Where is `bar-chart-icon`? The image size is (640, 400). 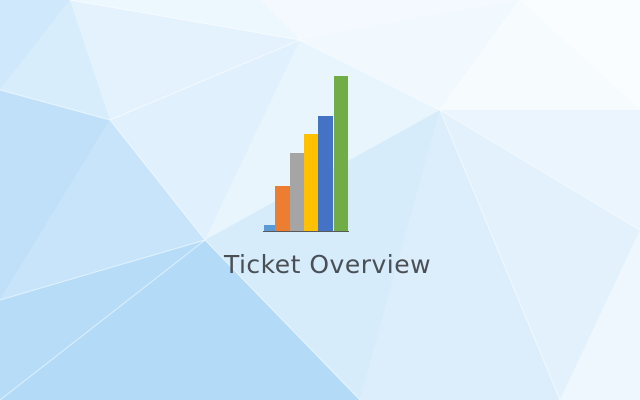
bar-chart-icon is located at coordinates (306, 154).